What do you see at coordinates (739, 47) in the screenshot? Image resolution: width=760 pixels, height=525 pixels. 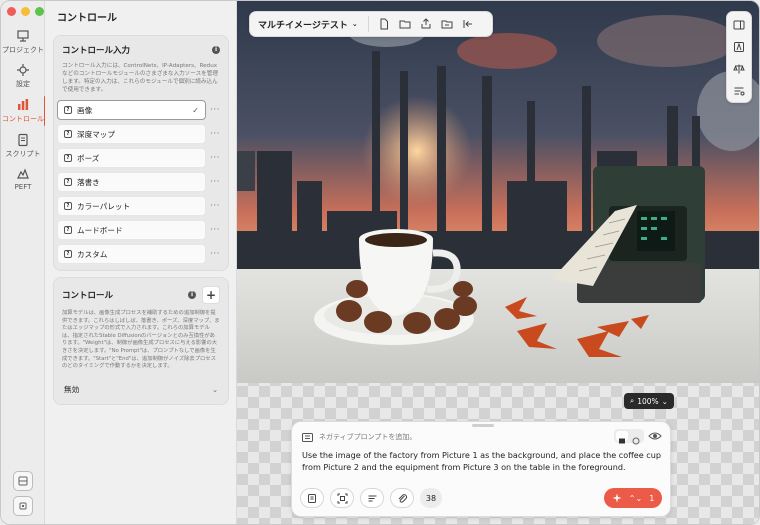 I see `text-style-icon` at bounding box center [739, 47].